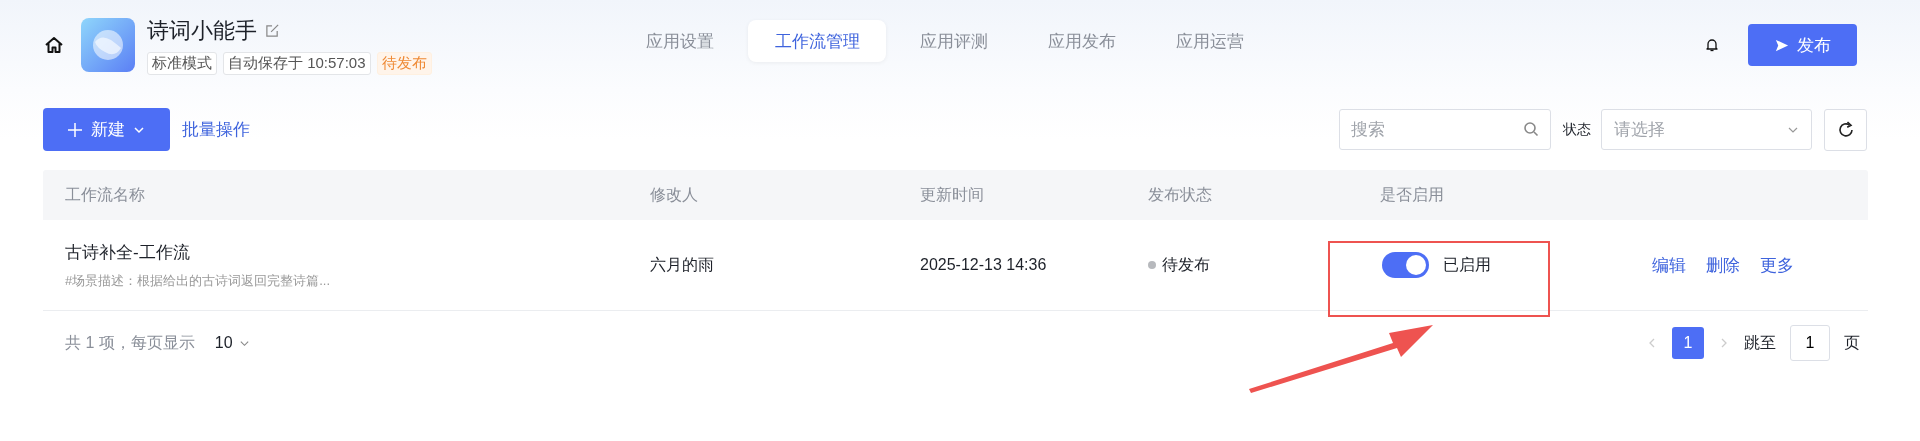 This screenshot has width=1920, height=441. Describe the element at coordinates (682, 264) in the screenshot. I see `table-cell-text: 六月的雨` at that location.